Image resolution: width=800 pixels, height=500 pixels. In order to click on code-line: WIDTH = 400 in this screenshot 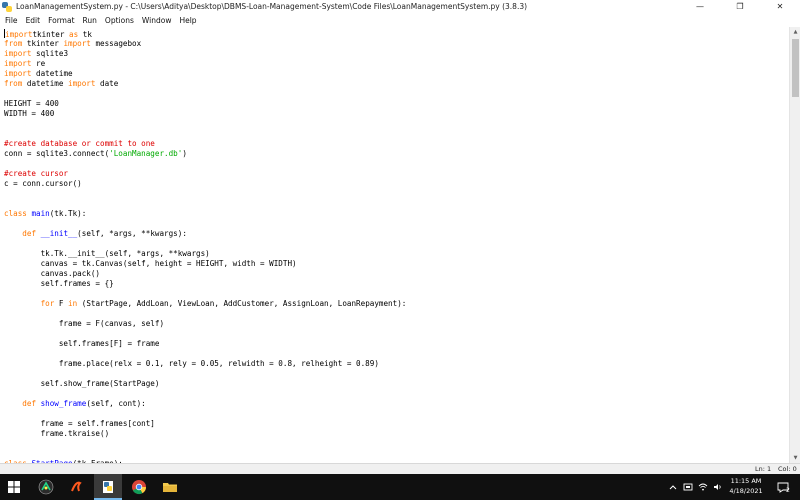, I will do `click(205, 114)`.